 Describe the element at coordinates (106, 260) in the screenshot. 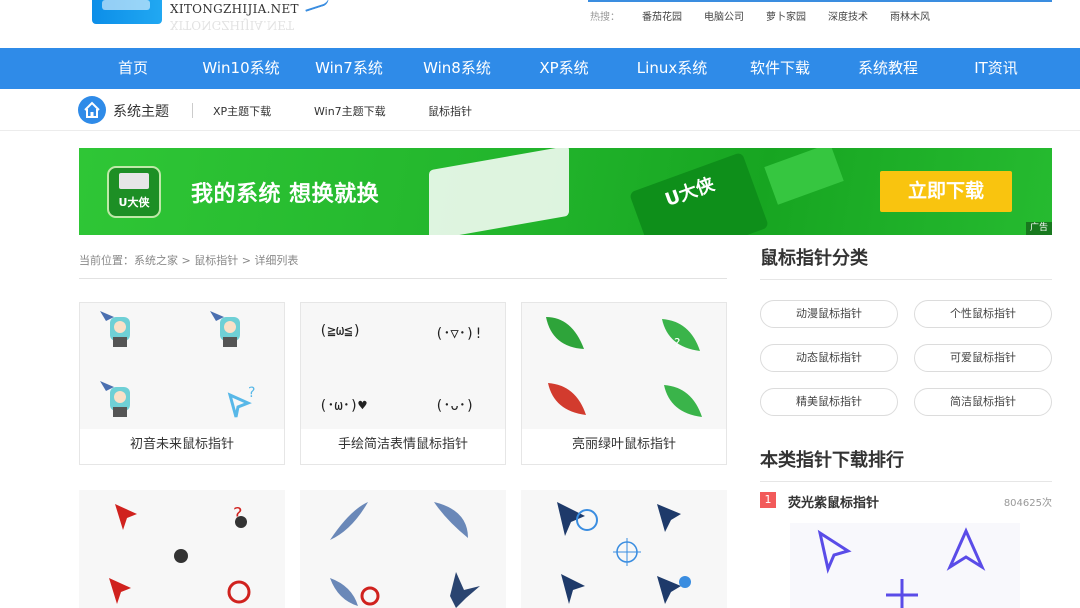

I see `breadcrumb-prefix: 当前位置：` at that location.